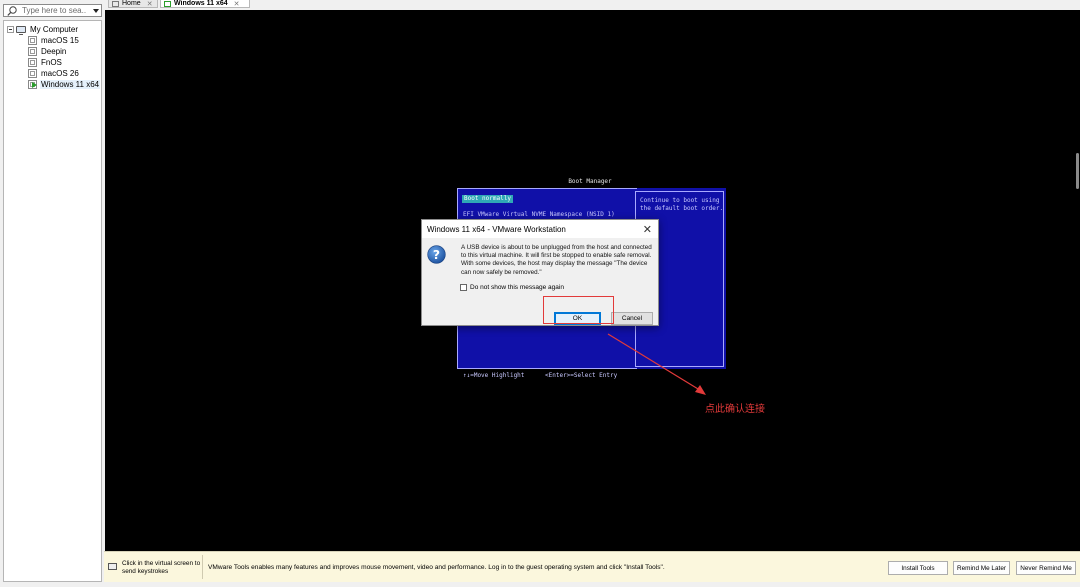 This screenshot has width=1080, height=587. What do you see at coordinates (592, 584) in the screenshot?
I see `status-bar` at bounding box center [592, 584].